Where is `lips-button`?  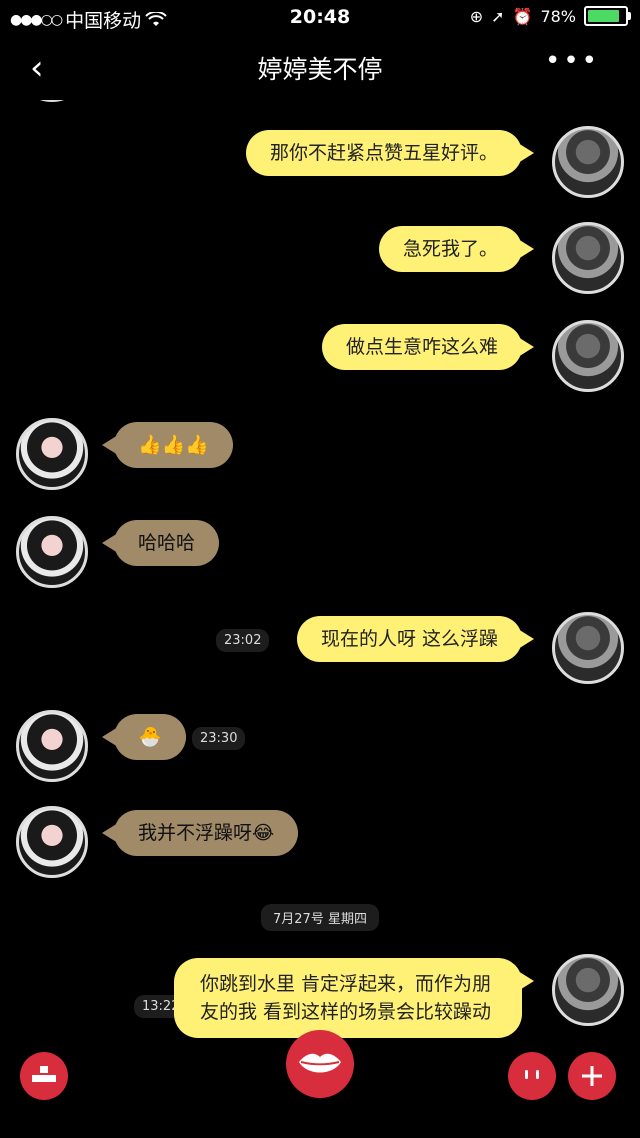
lips-button is located at coordinates (320, 1064).